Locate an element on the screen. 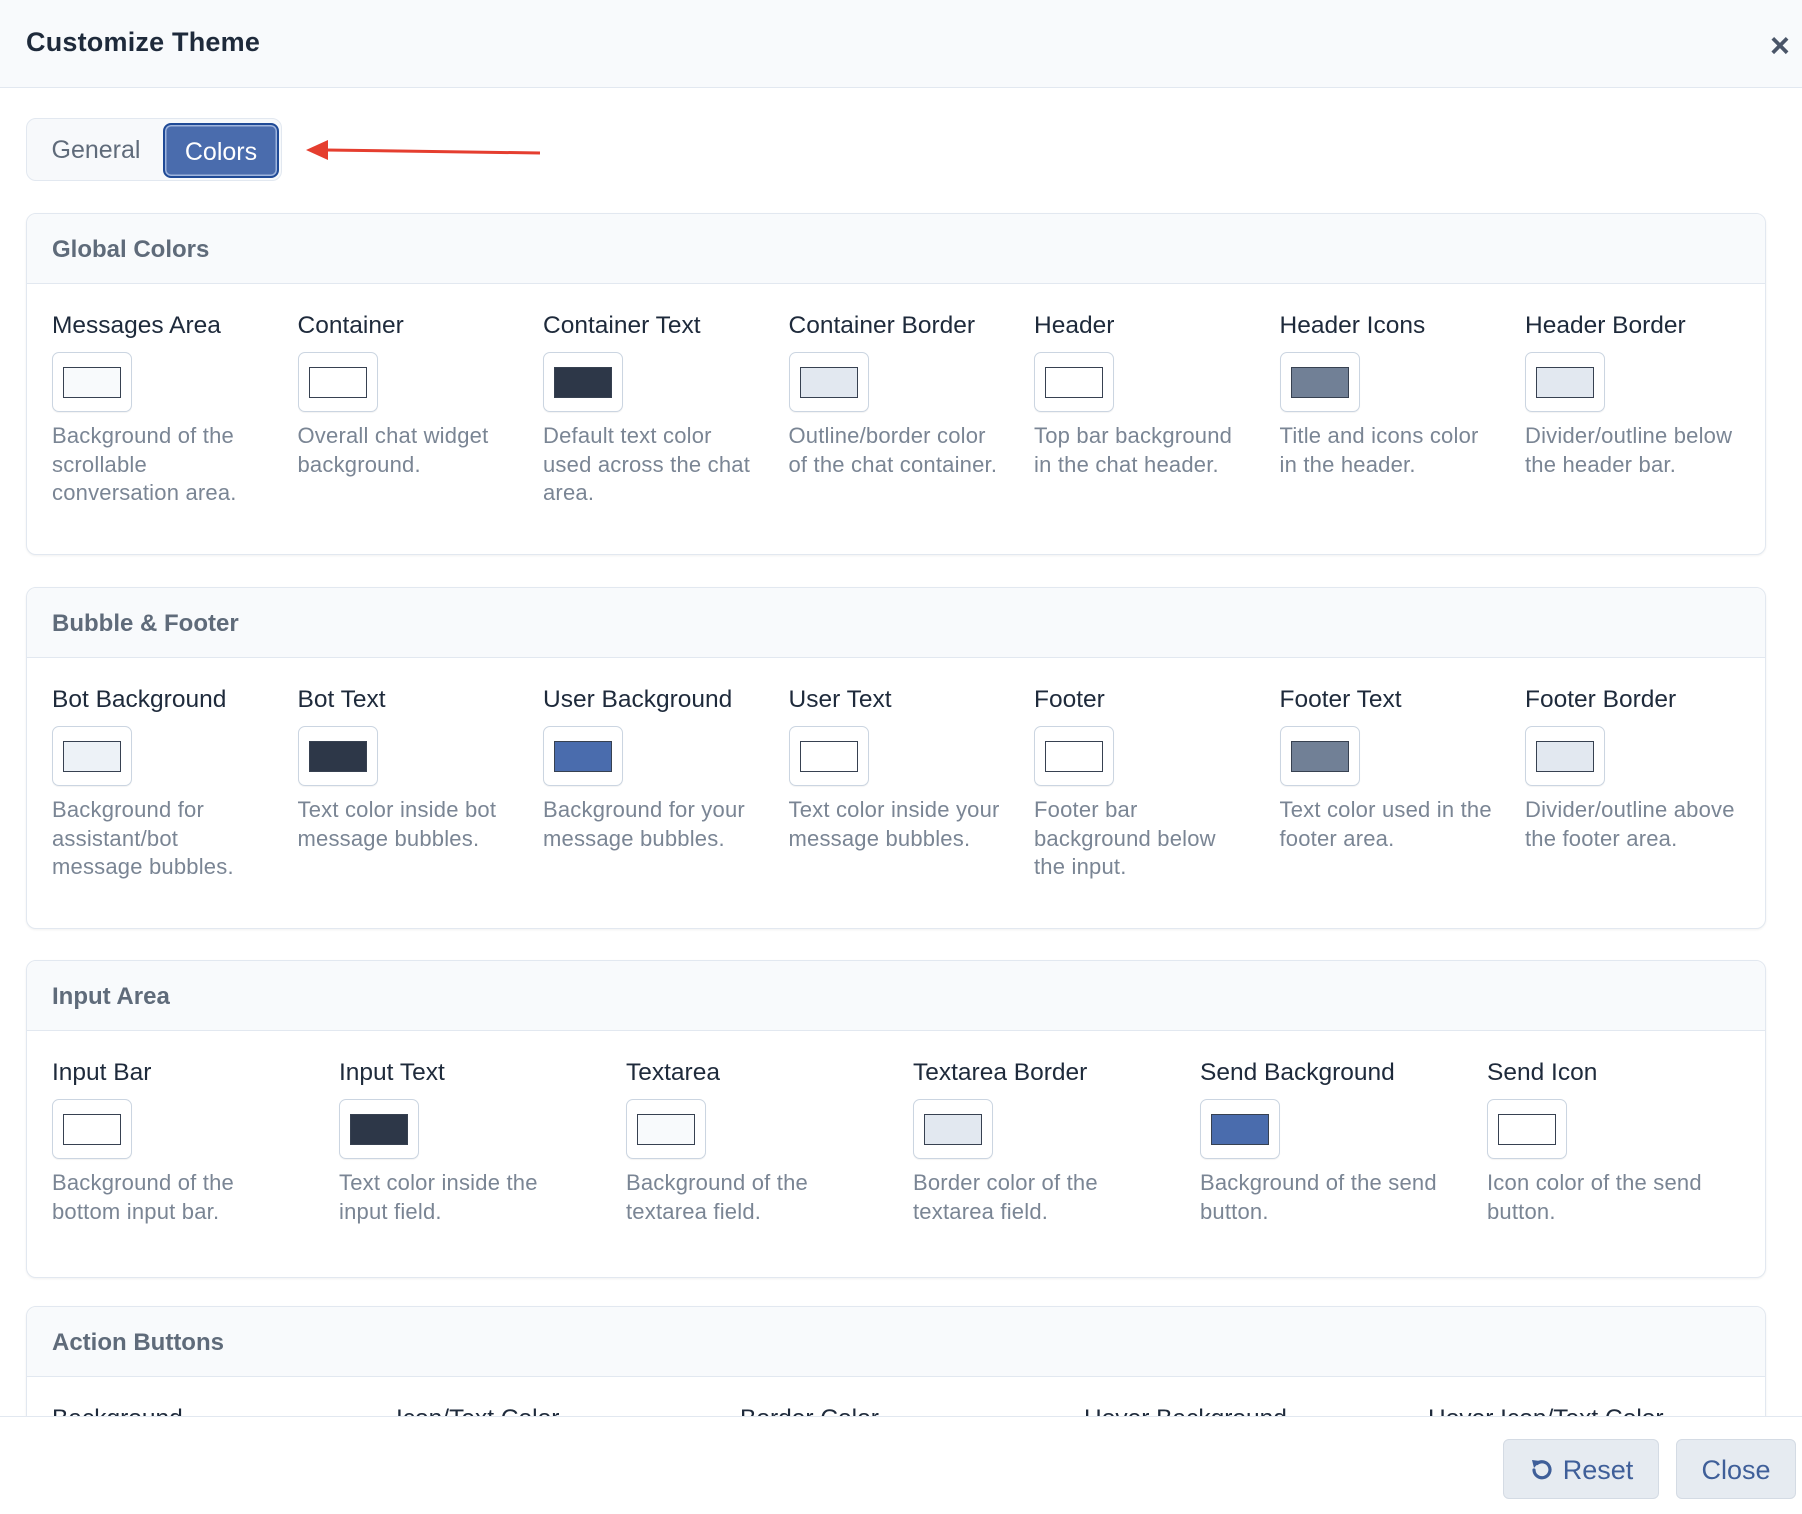 The image size is (1802, 1514). color-setting-label: Hover Background is located at coordinates (1185, 1410).